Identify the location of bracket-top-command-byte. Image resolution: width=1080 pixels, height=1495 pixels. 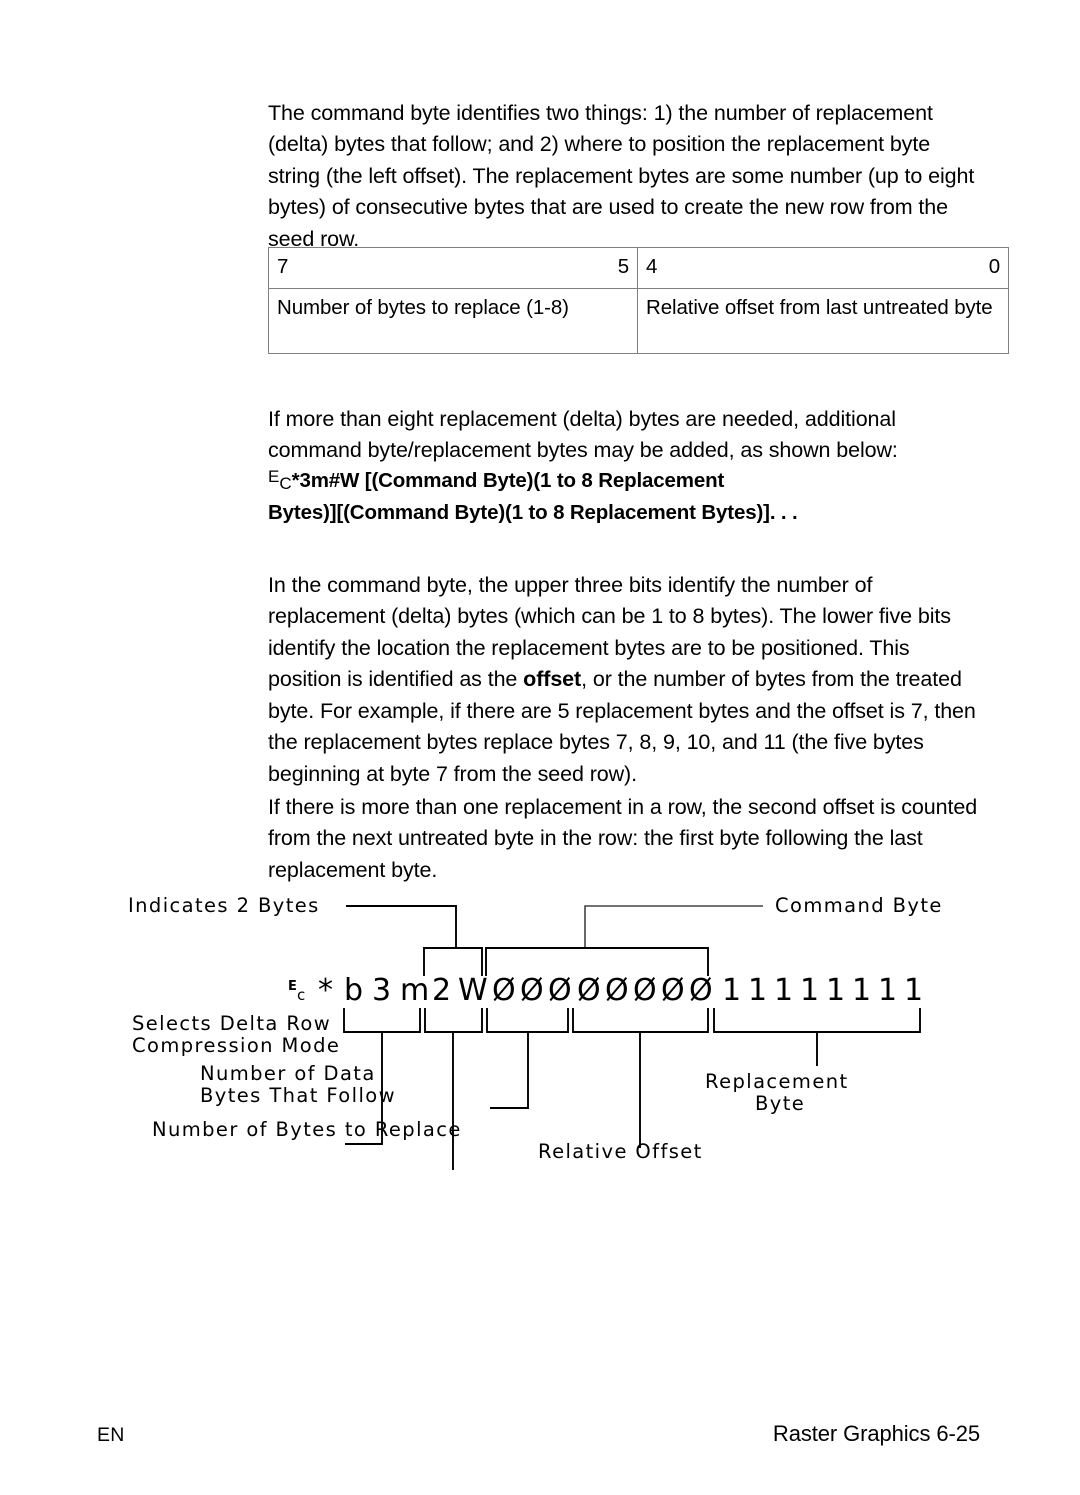
(597, 961).